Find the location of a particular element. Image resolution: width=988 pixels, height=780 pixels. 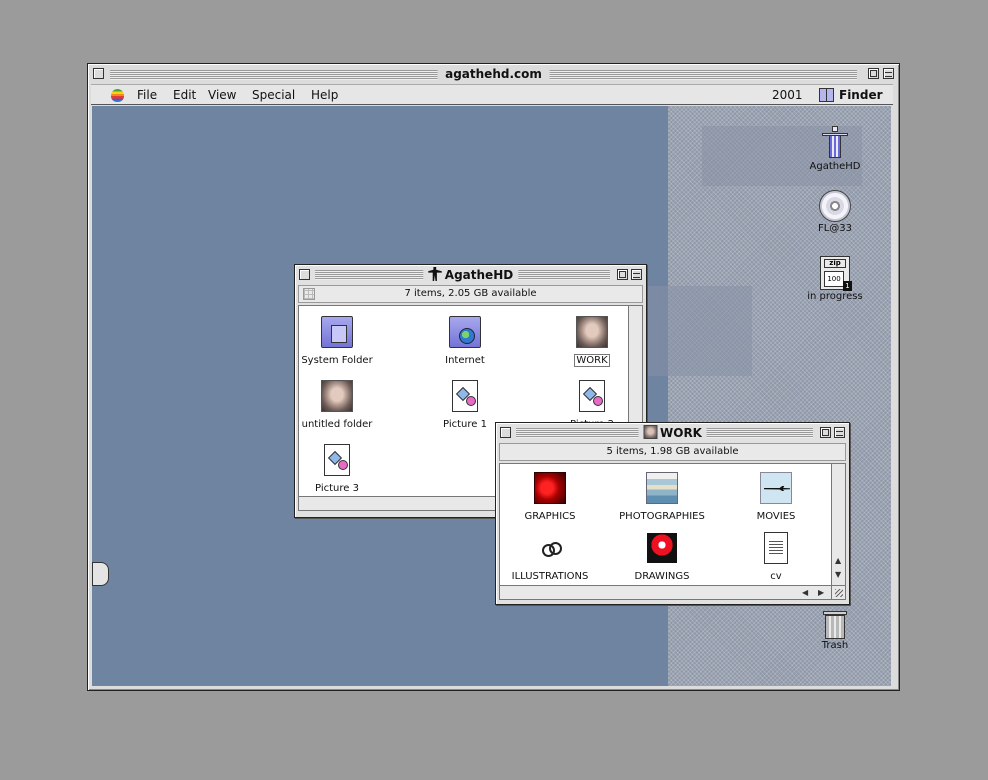

graphics-icon is located at coordinates (550, 488).